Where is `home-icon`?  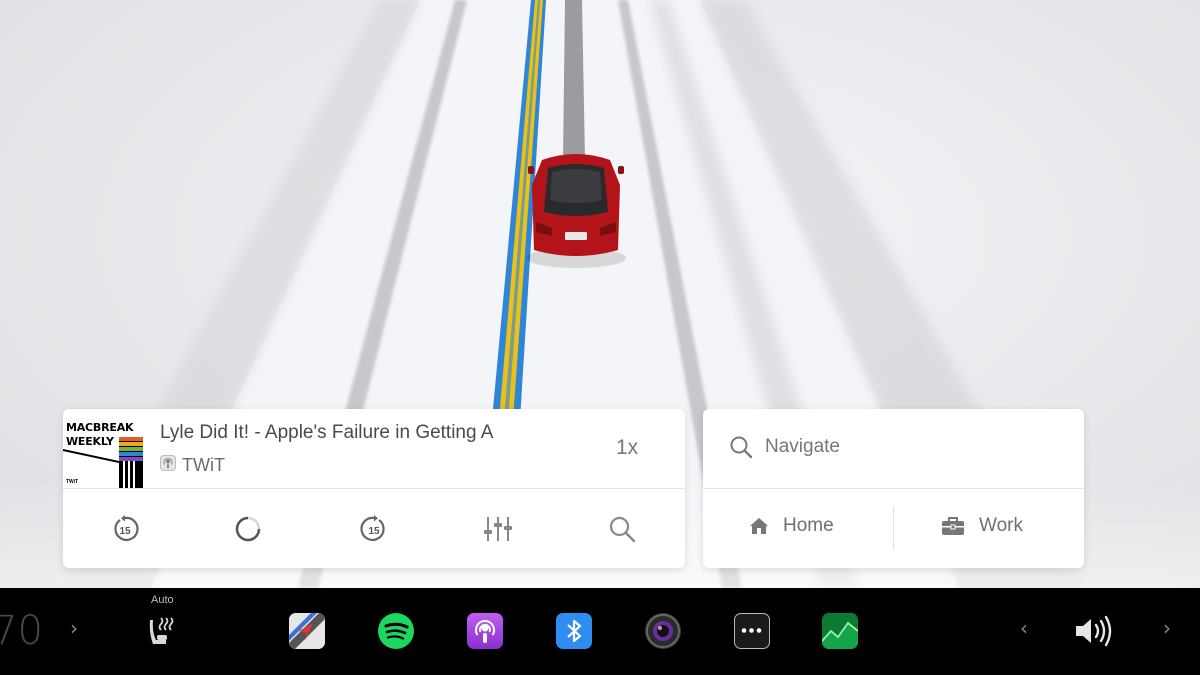 home-icon is located at coordinates (759, 526).